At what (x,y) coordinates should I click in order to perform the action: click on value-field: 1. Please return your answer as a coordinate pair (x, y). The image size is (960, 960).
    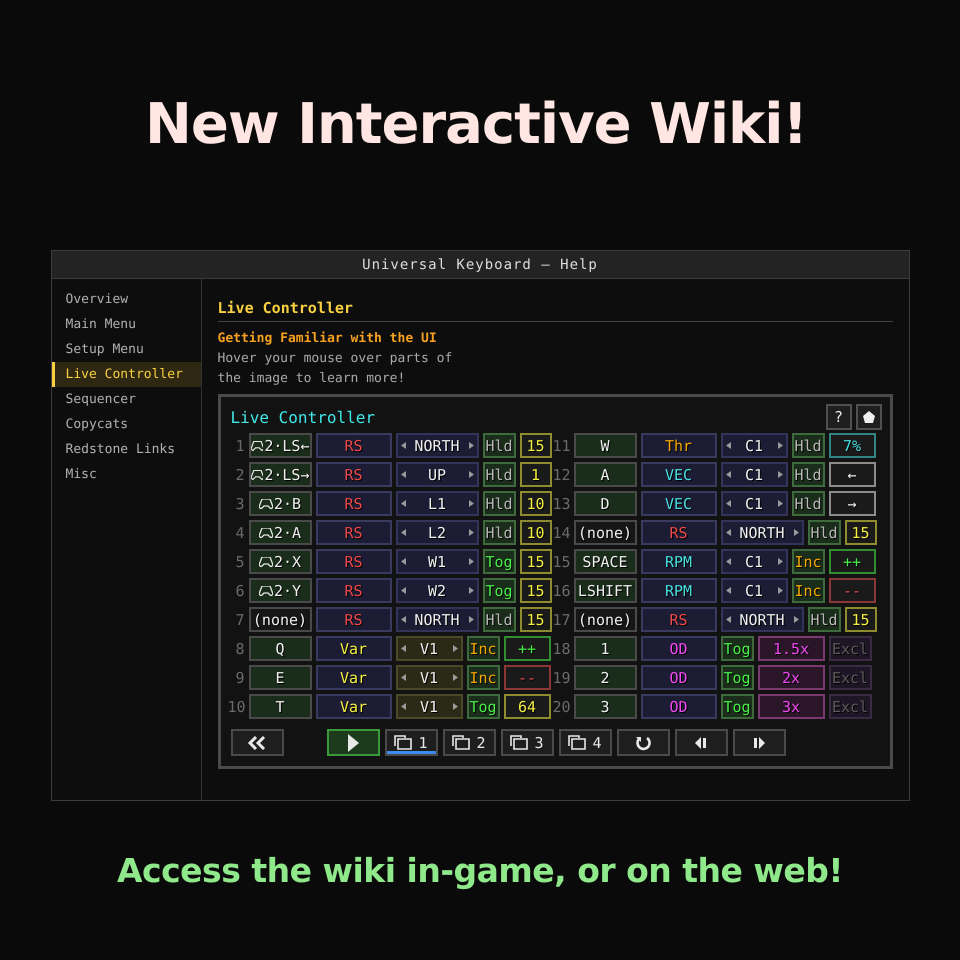
    Looking at the image, I should click on (536, 474).